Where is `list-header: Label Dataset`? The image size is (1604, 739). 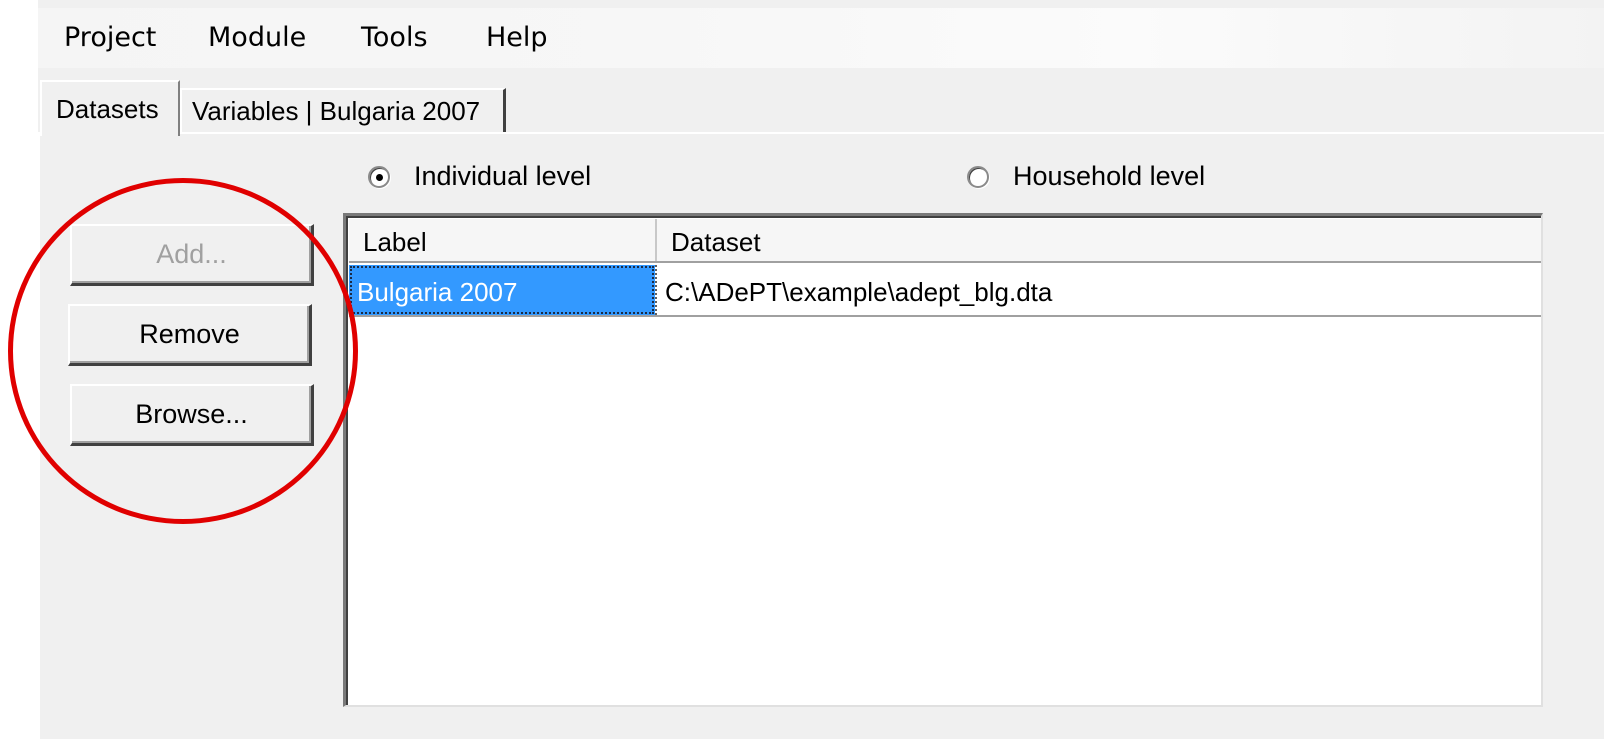
list-header: Label Dataset is located at coordinates (945, 241).